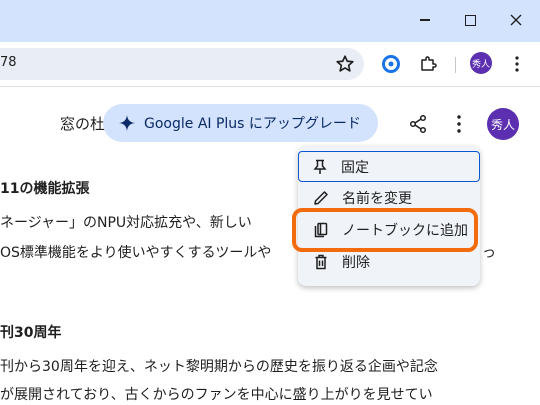  I want to click on menu-item-delete: 削除, so click(389, 262).